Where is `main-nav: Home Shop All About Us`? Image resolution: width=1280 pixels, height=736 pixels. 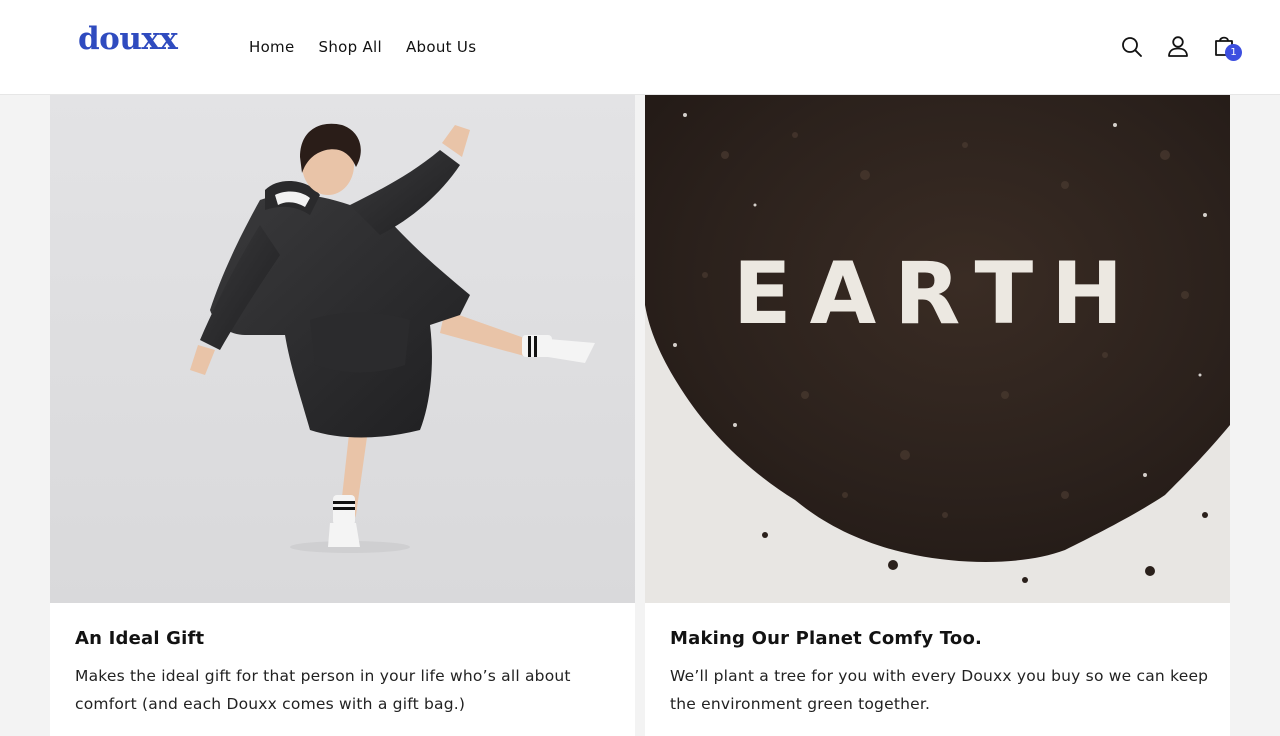 main-nav: Home Shop All About Us is located at coordinates (362, 47).